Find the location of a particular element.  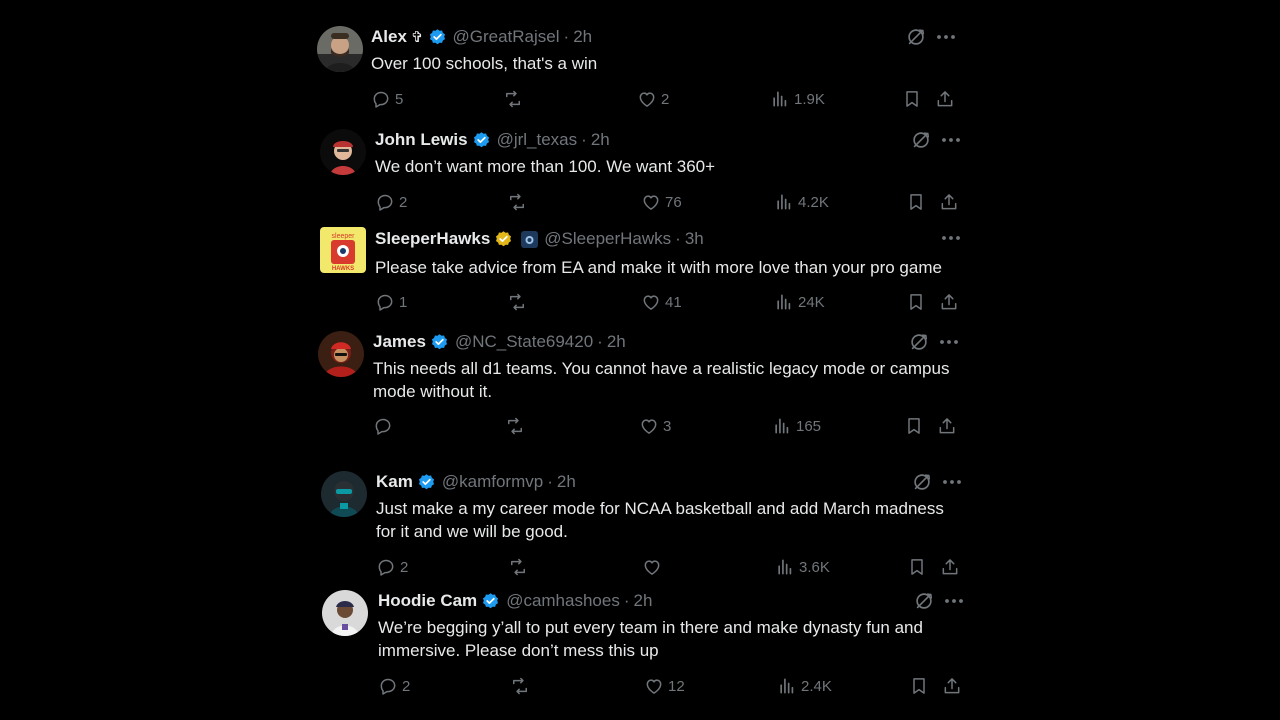

tweet-header: Hoodie Cam @camhashoes · 2h is located at coordinates (515, 601).